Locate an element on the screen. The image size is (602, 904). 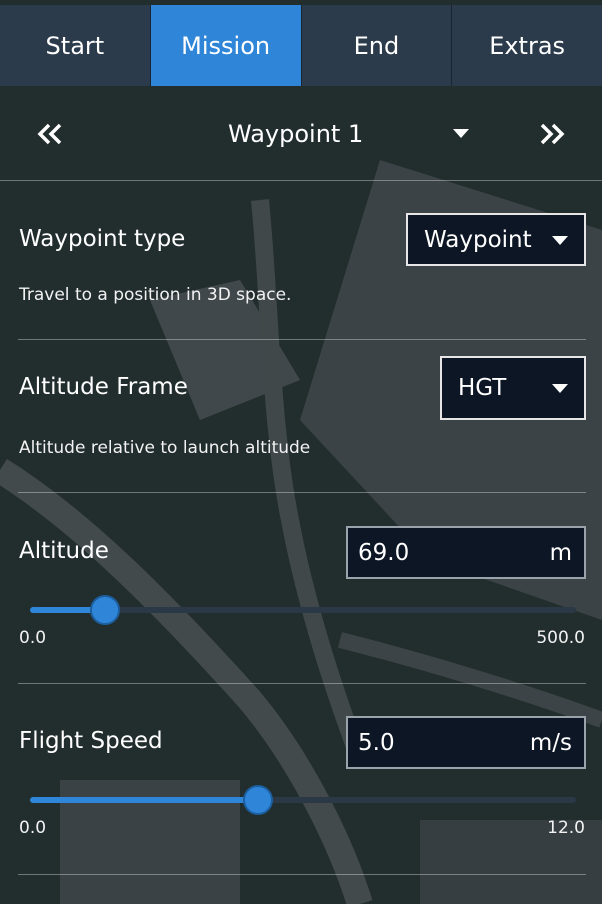
flight-speed-value: 5.0 is located at coordinates (376, 742).